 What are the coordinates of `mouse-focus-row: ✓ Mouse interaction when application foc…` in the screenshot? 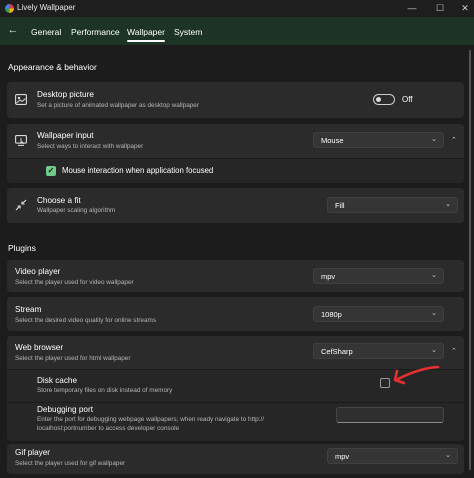 It's located at (235, 171).